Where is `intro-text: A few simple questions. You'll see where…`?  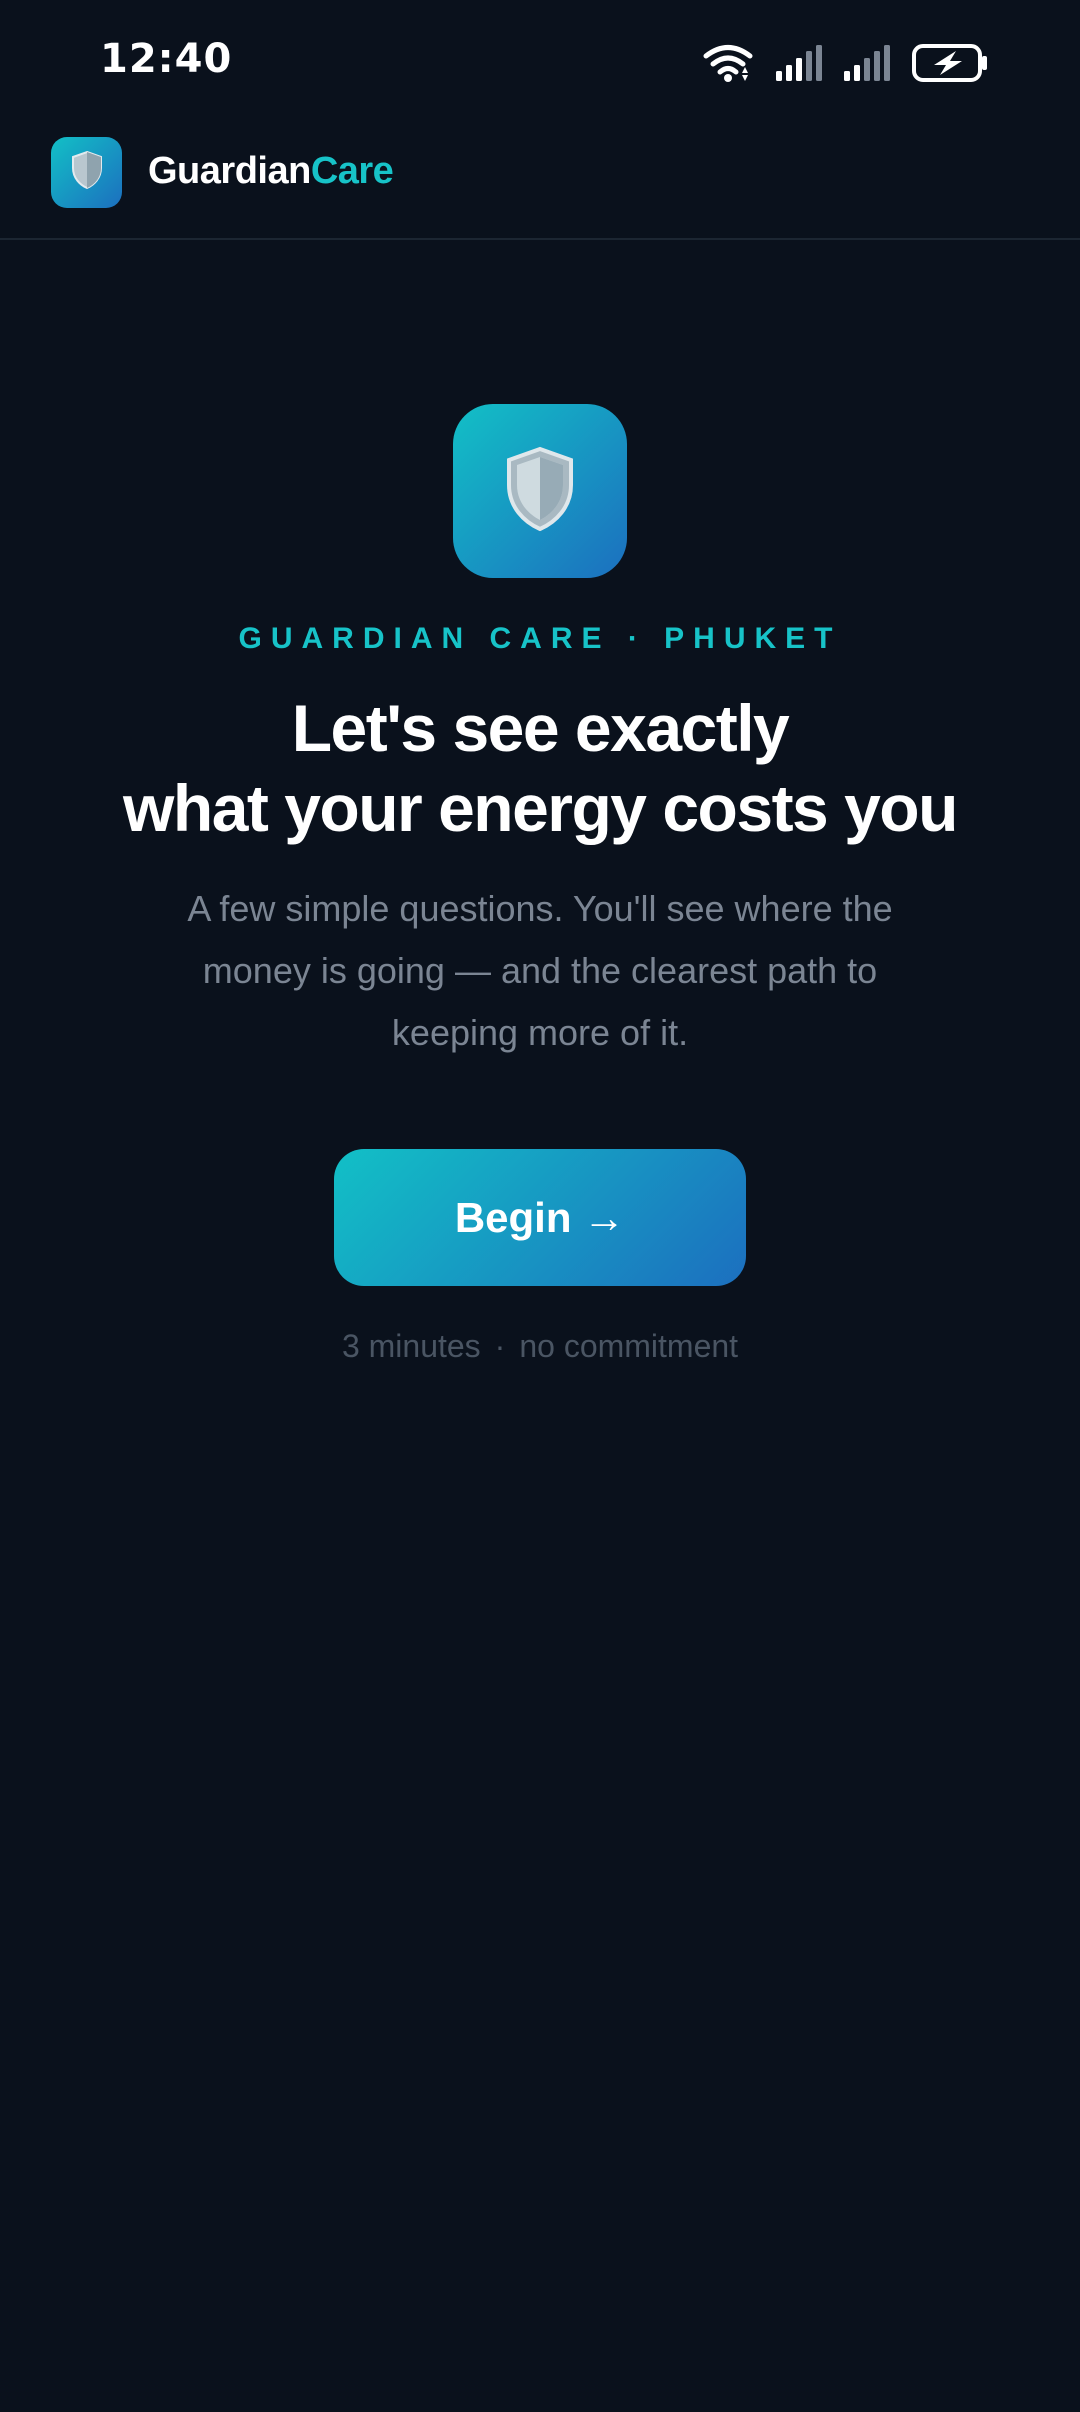
intro-text: A few simple questions. You'll see where… is located at coordinates (540, 970).